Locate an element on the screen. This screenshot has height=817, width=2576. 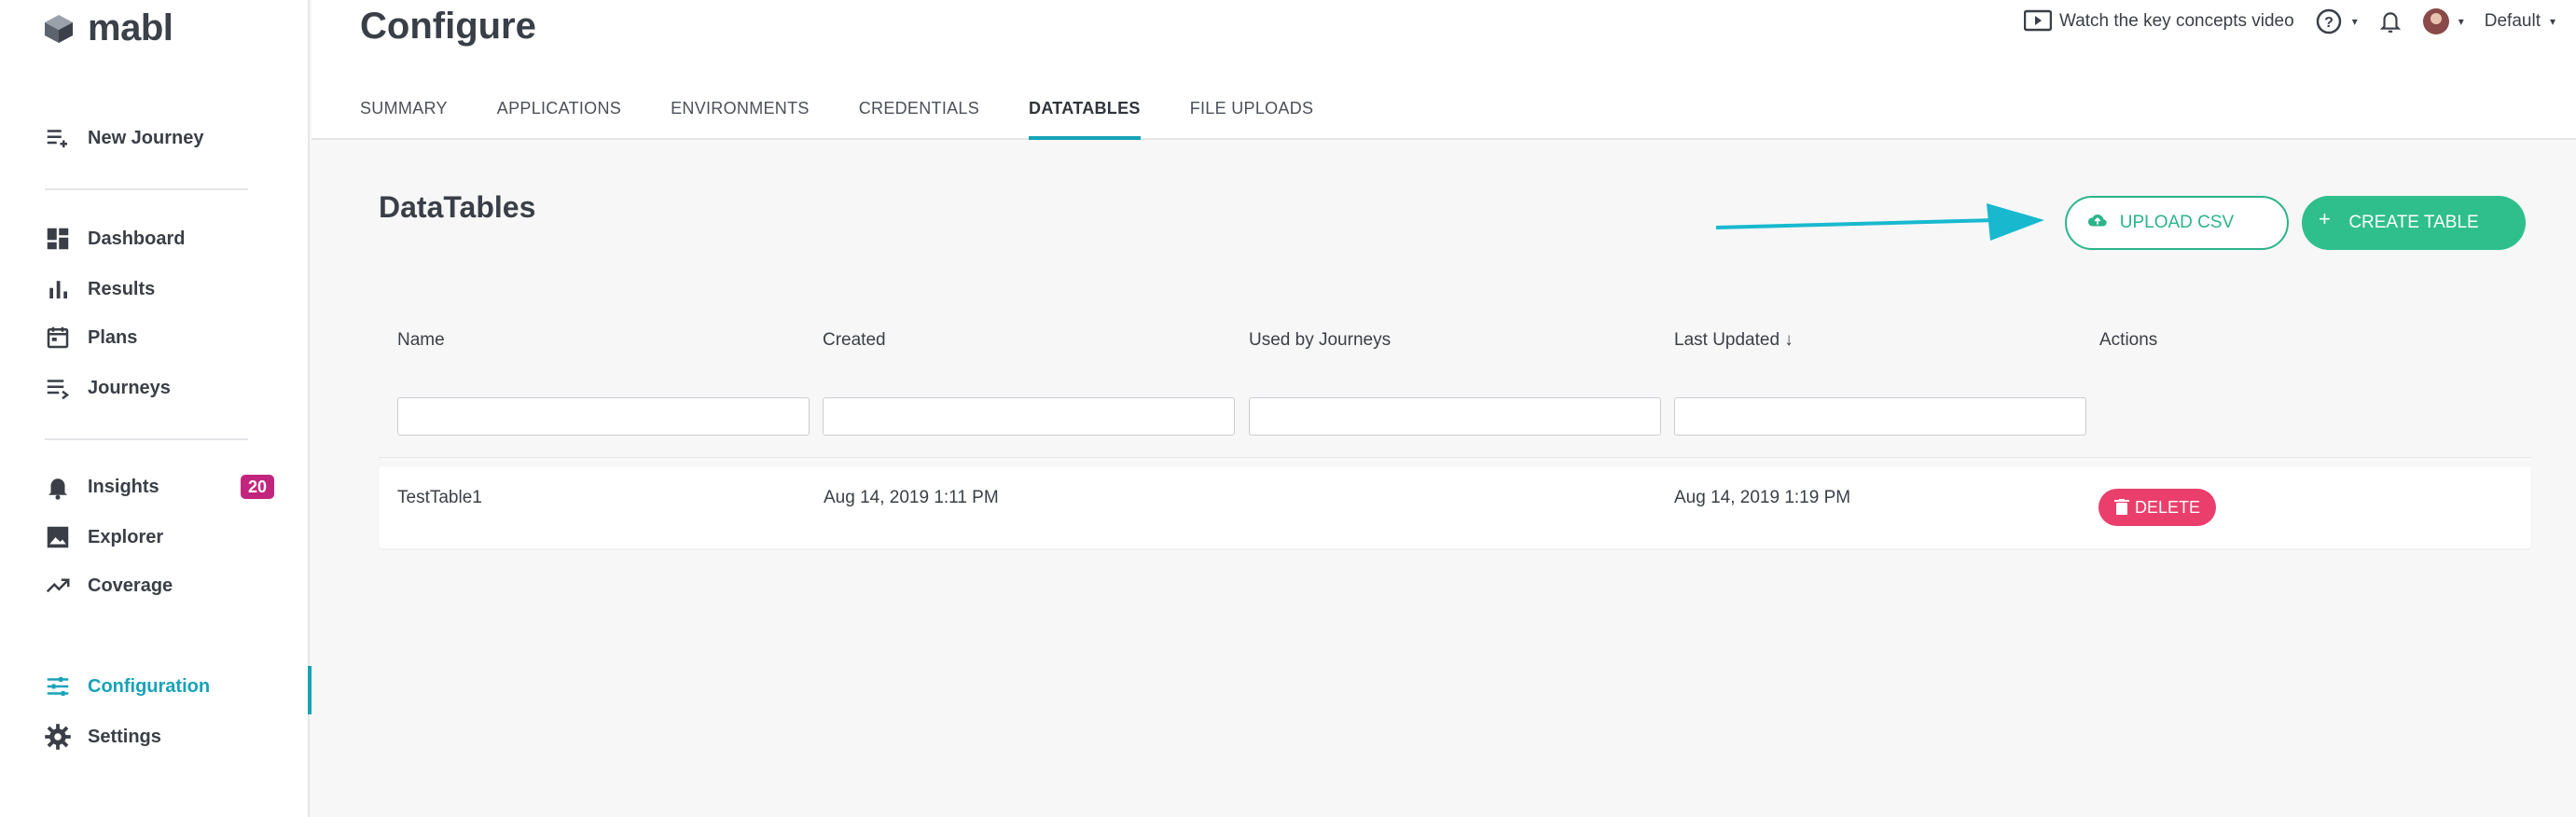
filter-name-input is located at coordinates (603, 416).